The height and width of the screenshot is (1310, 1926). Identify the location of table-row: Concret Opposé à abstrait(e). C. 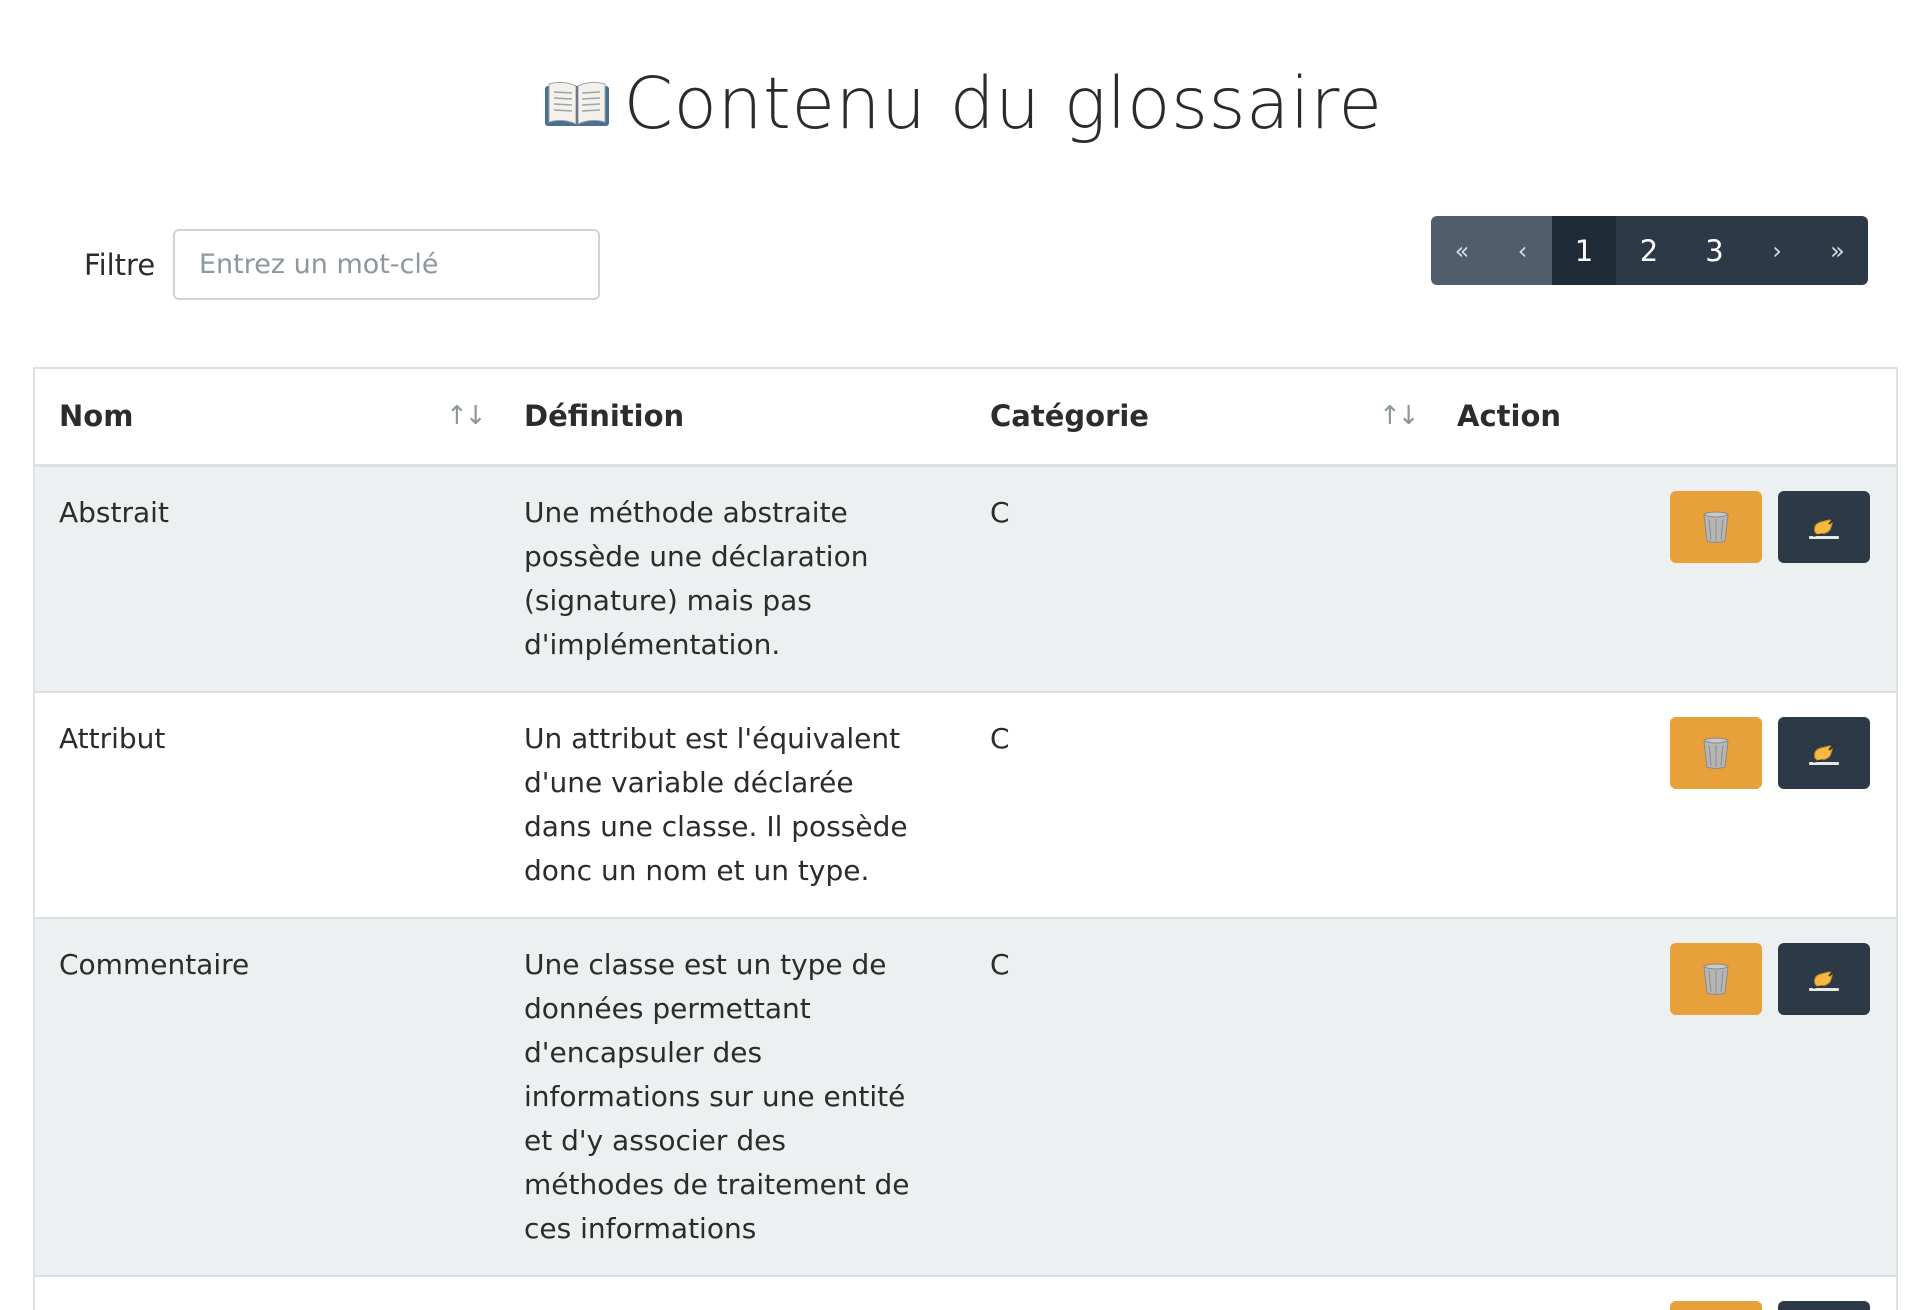
(965, 1292).